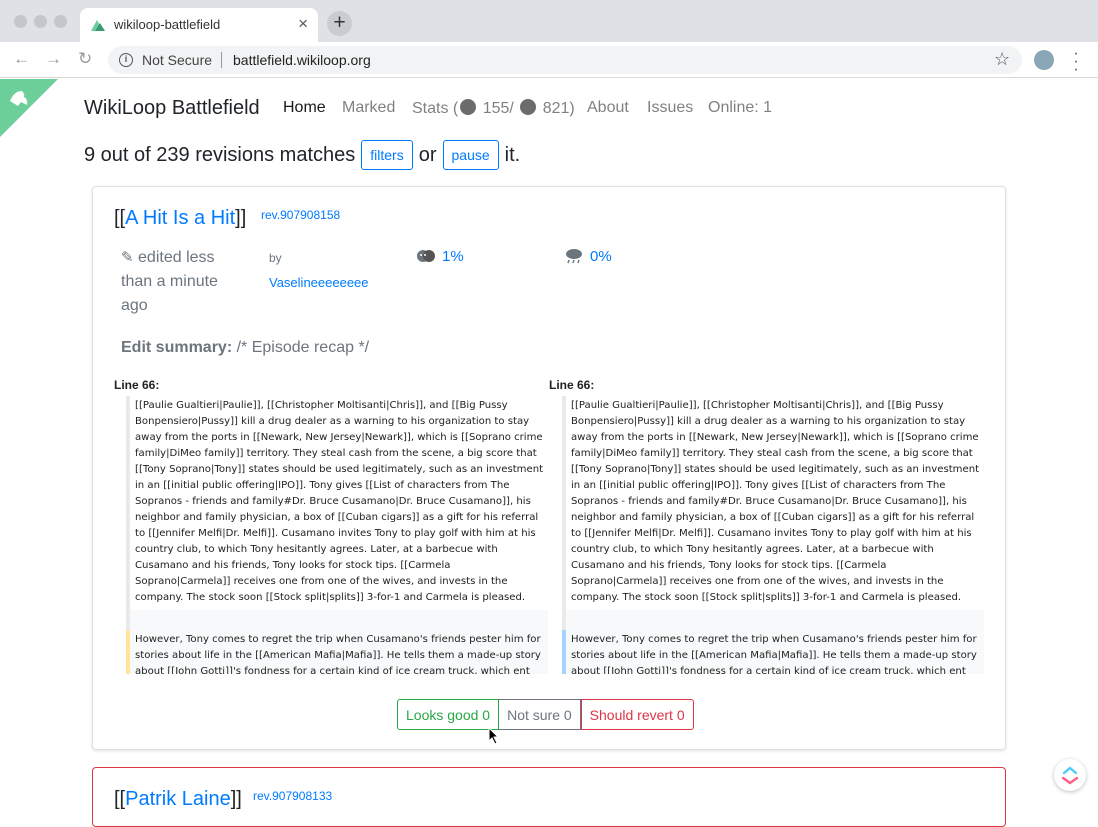 This screenshot has width=1098, height=827. Describe the element at coordinates (339, 23) in the screenshot. I see `new-tab-button: +` at that location.